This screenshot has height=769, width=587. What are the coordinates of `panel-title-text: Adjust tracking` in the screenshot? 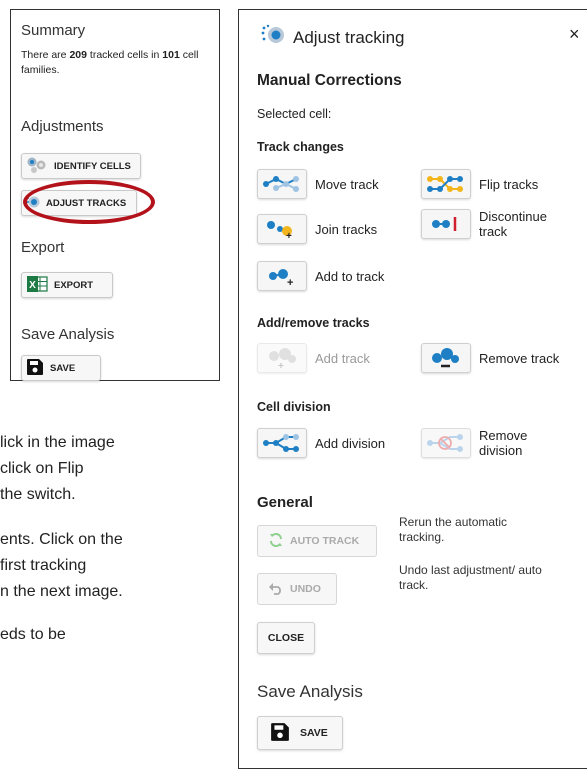 It's located at (349, 37).